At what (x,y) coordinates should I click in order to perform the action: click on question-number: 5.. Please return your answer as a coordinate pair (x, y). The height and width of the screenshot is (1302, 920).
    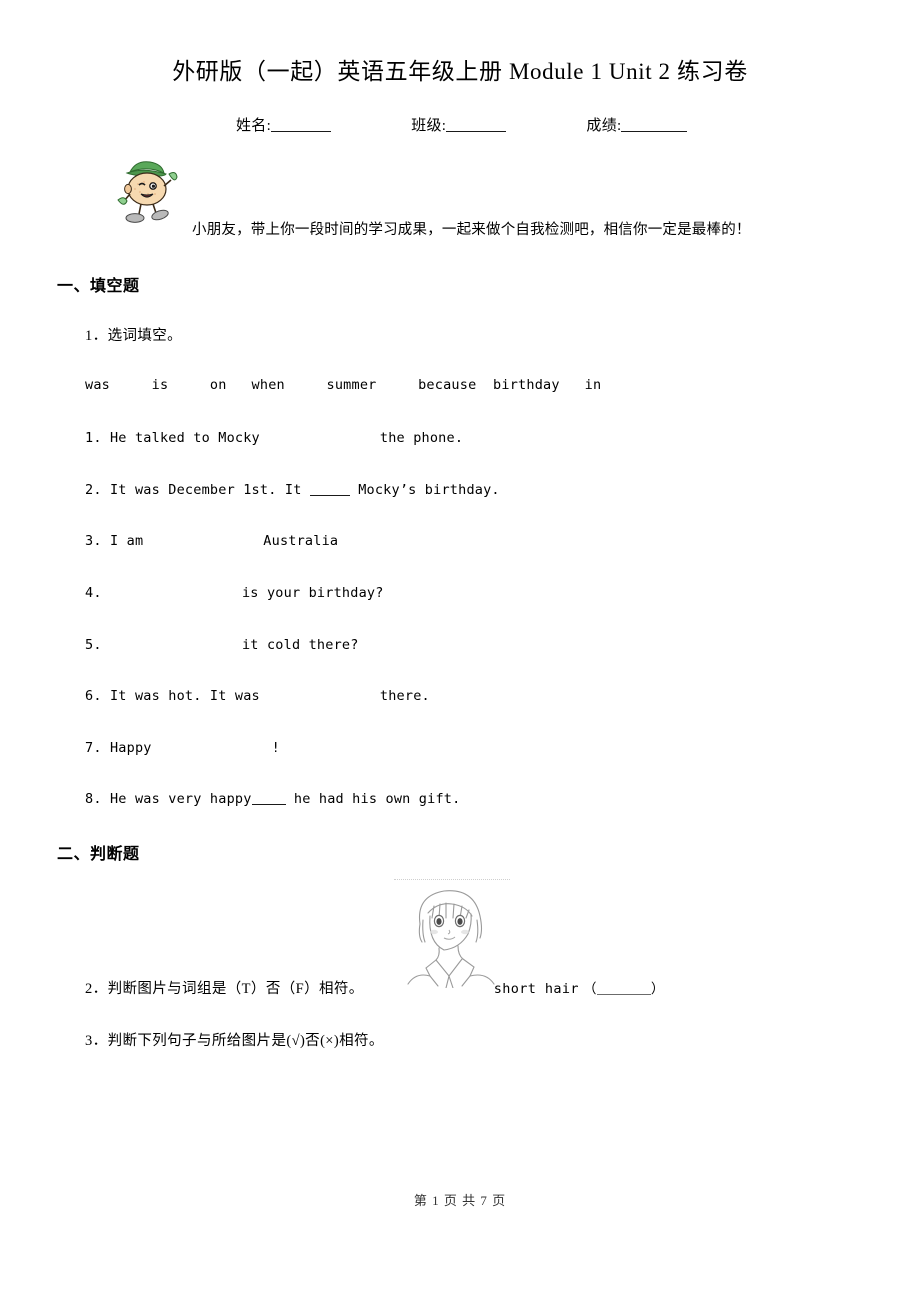
    Looking at the image, I should click on (93, 645).